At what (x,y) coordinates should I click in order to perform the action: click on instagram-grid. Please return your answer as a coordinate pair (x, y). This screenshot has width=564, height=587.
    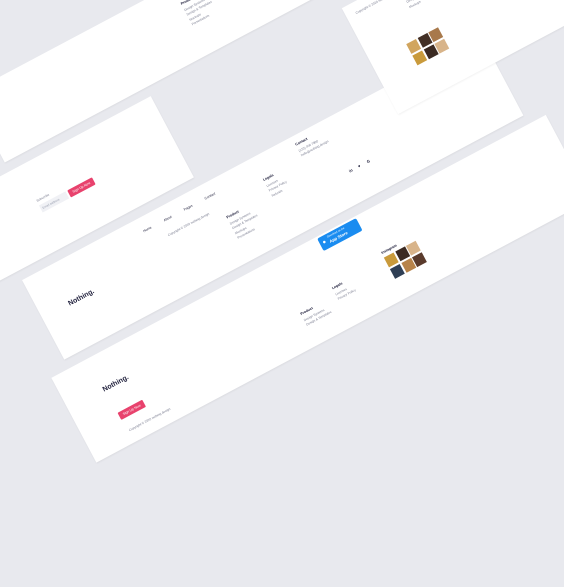
    Looking at the image, I should click on (428, 46).